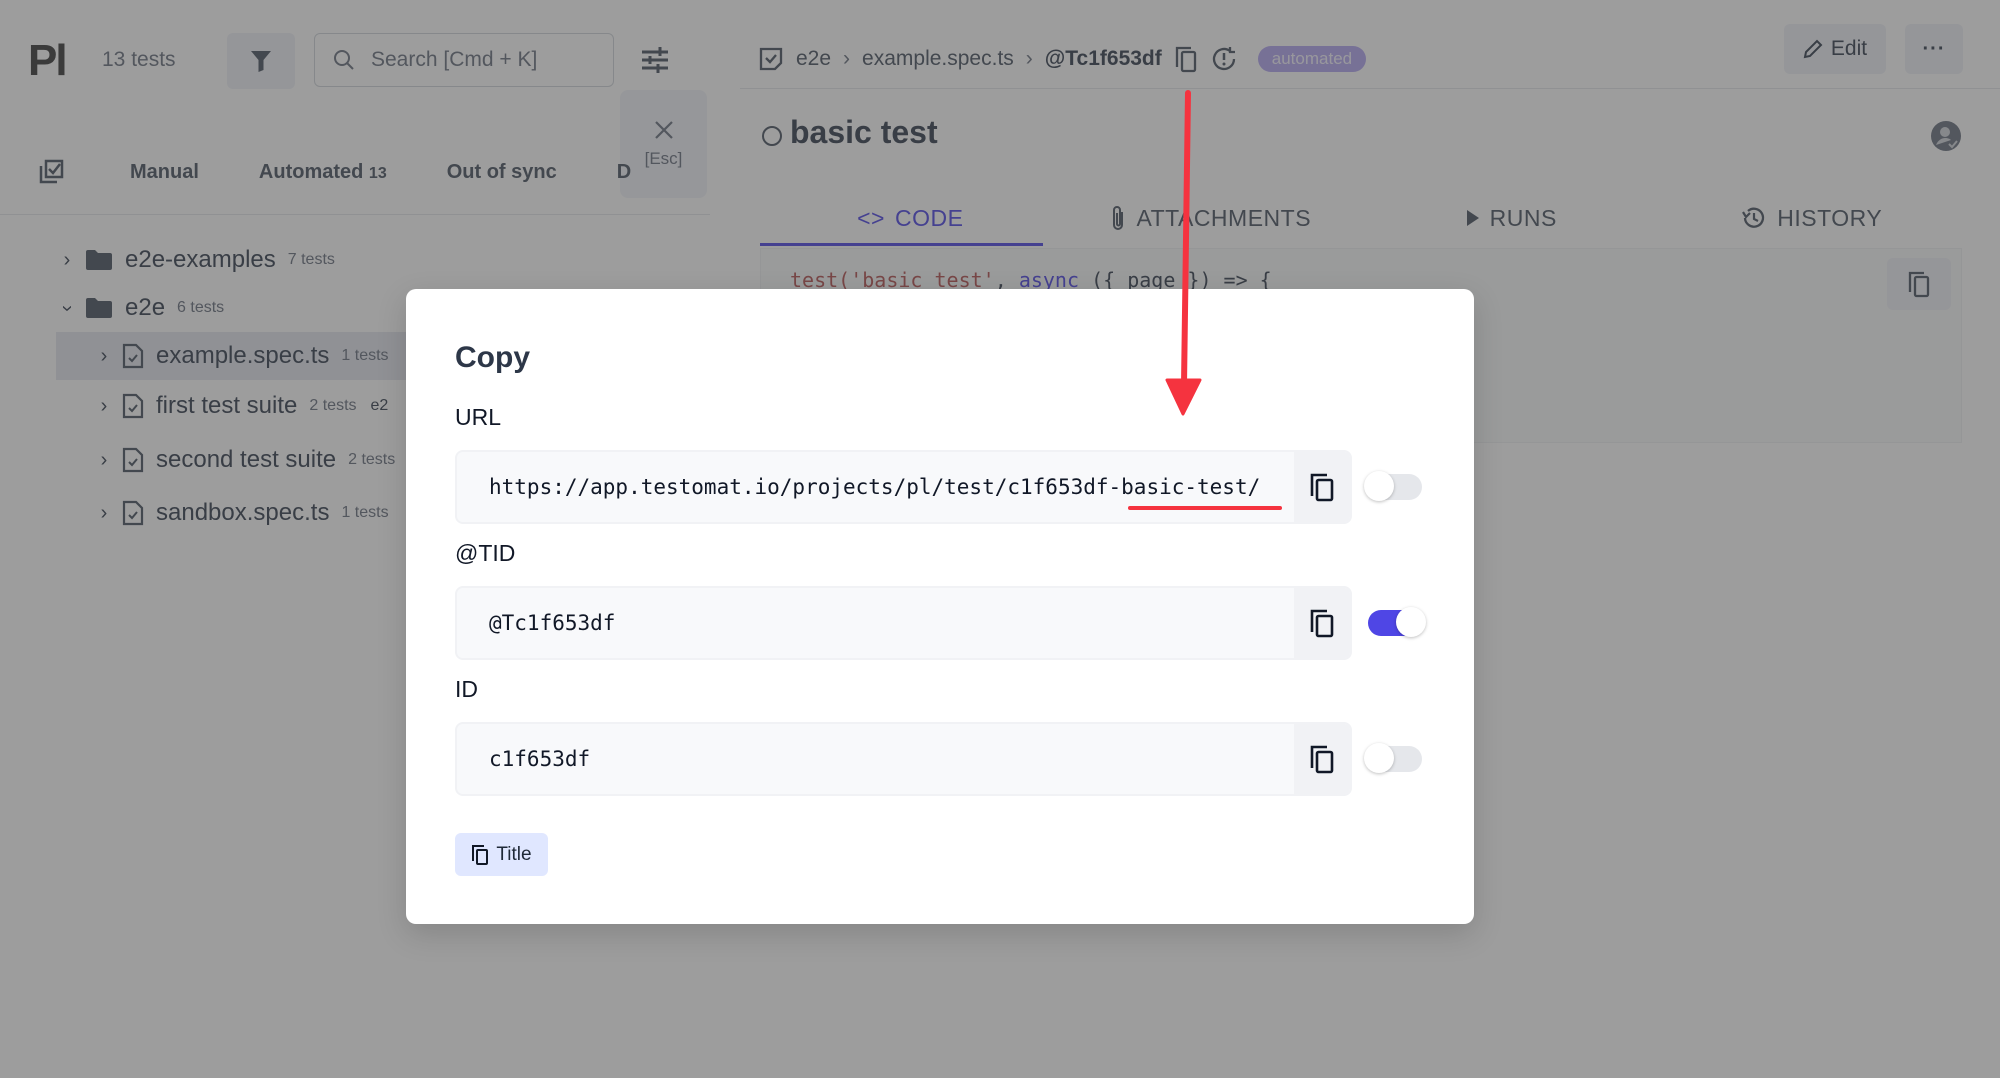 This screenshot has height=1078, width=2000. I want to click on id-label: ID, so click(466, 689).